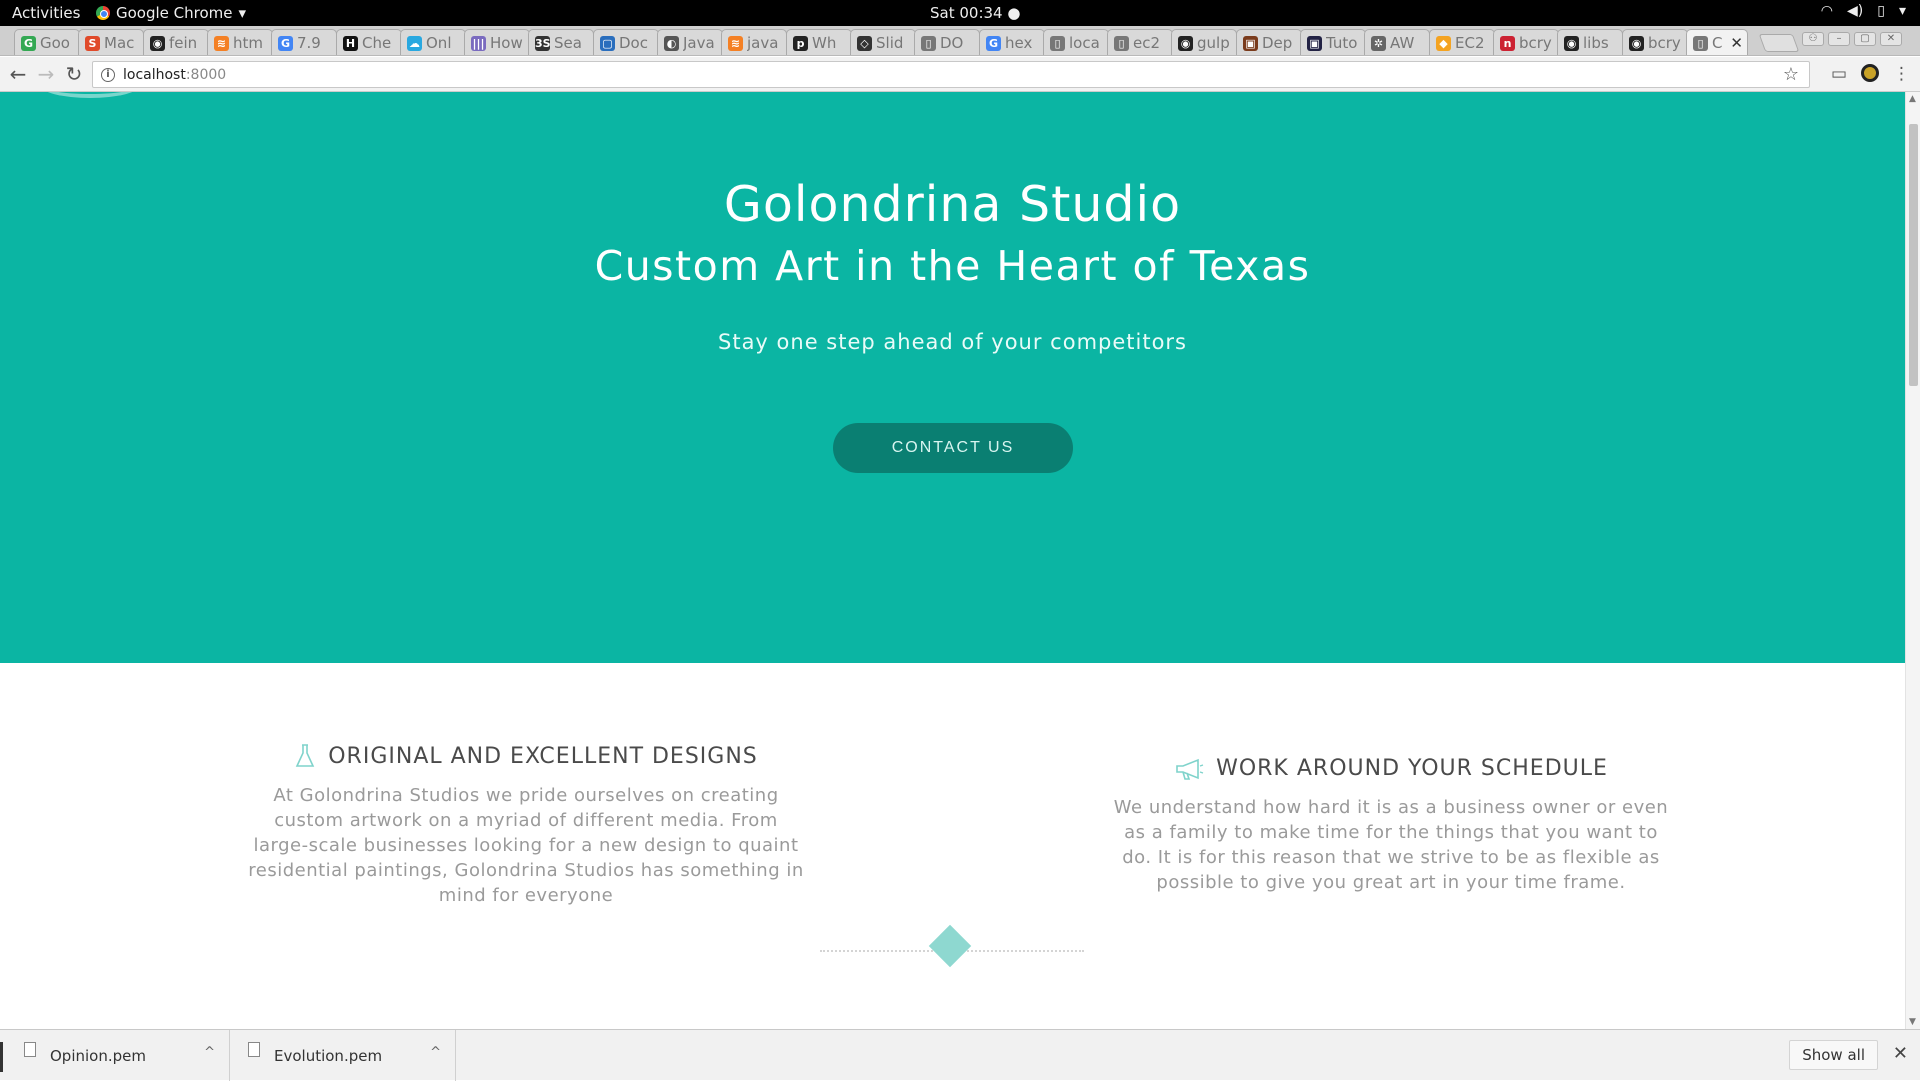 This screenshot has height=1081, width=1920. I want to click on browser-tab: ✲ AW, so click(1397, 42).